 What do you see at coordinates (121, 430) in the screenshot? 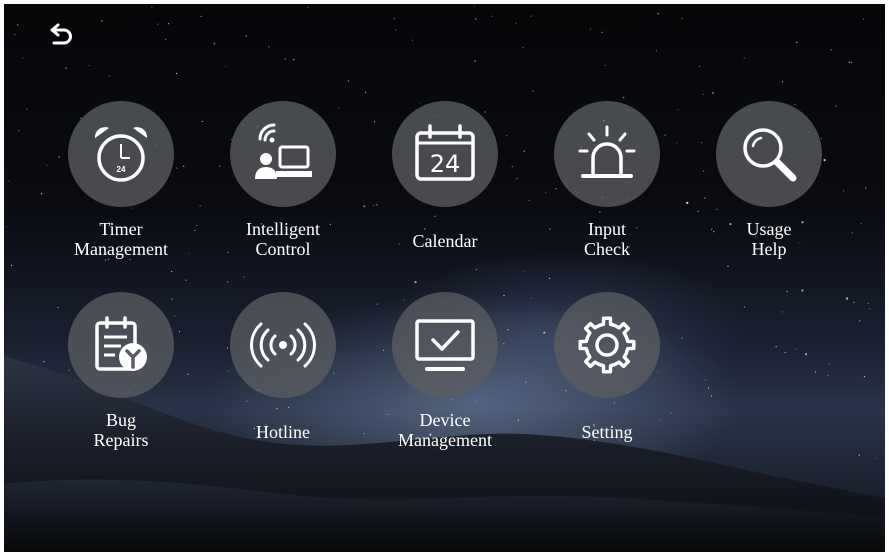
I see `tile-label: Bug Repairs` at bounding box center [121, 430].